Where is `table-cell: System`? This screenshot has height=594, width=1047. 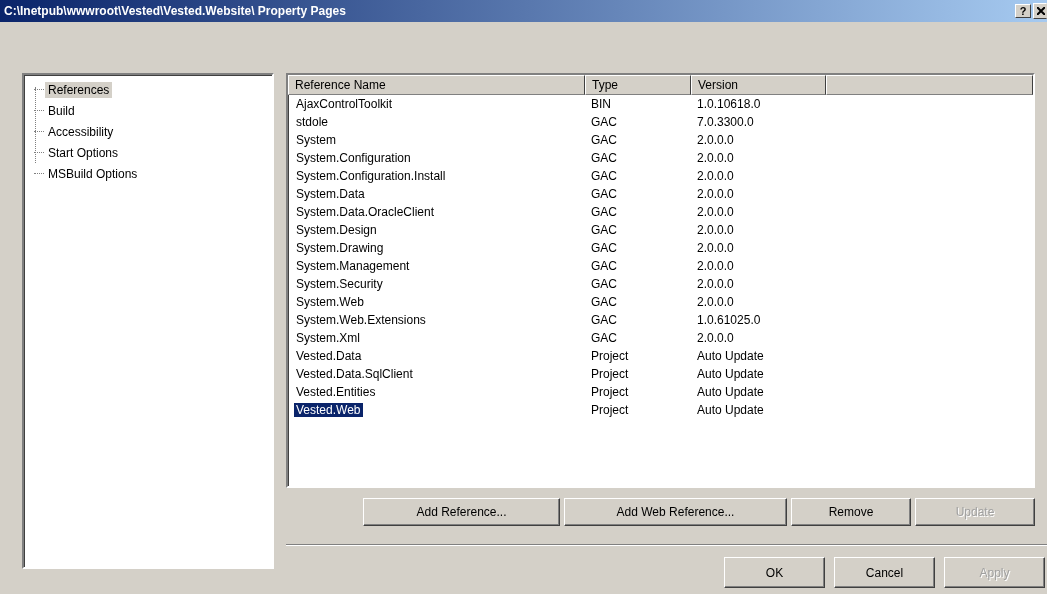 table-cell: System is located at coordinates (316, 140).